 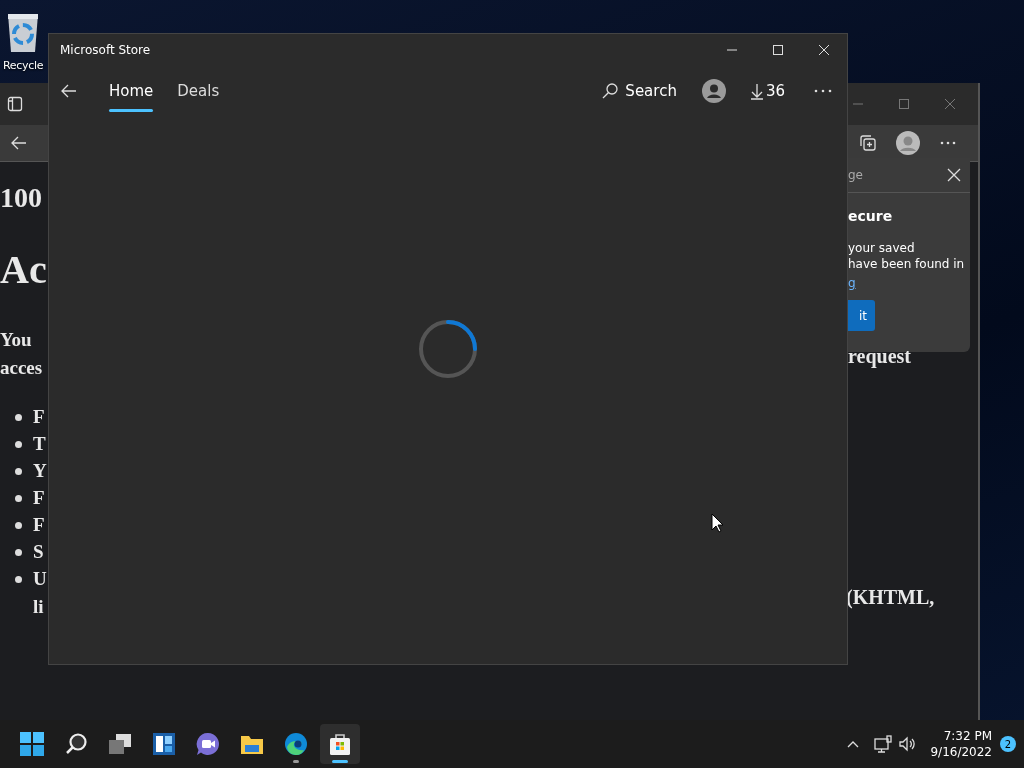 I want to click on popup-text: have been found in, so click(x=907, y=264).